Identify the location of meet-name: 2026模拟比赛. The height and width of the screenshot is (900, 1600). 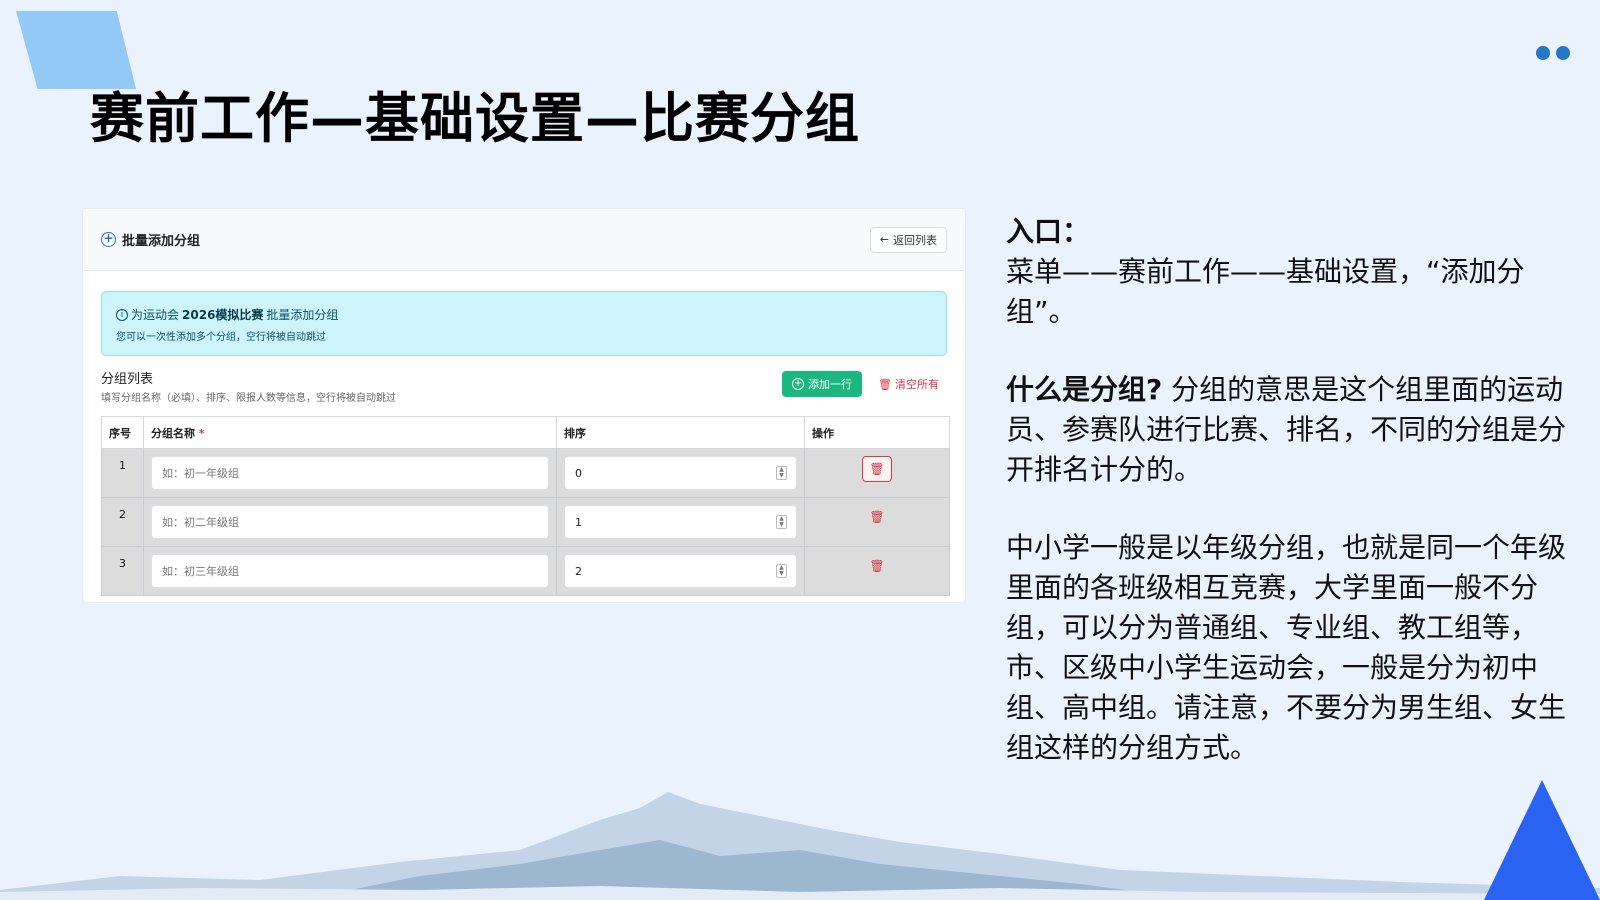
(223, 315).